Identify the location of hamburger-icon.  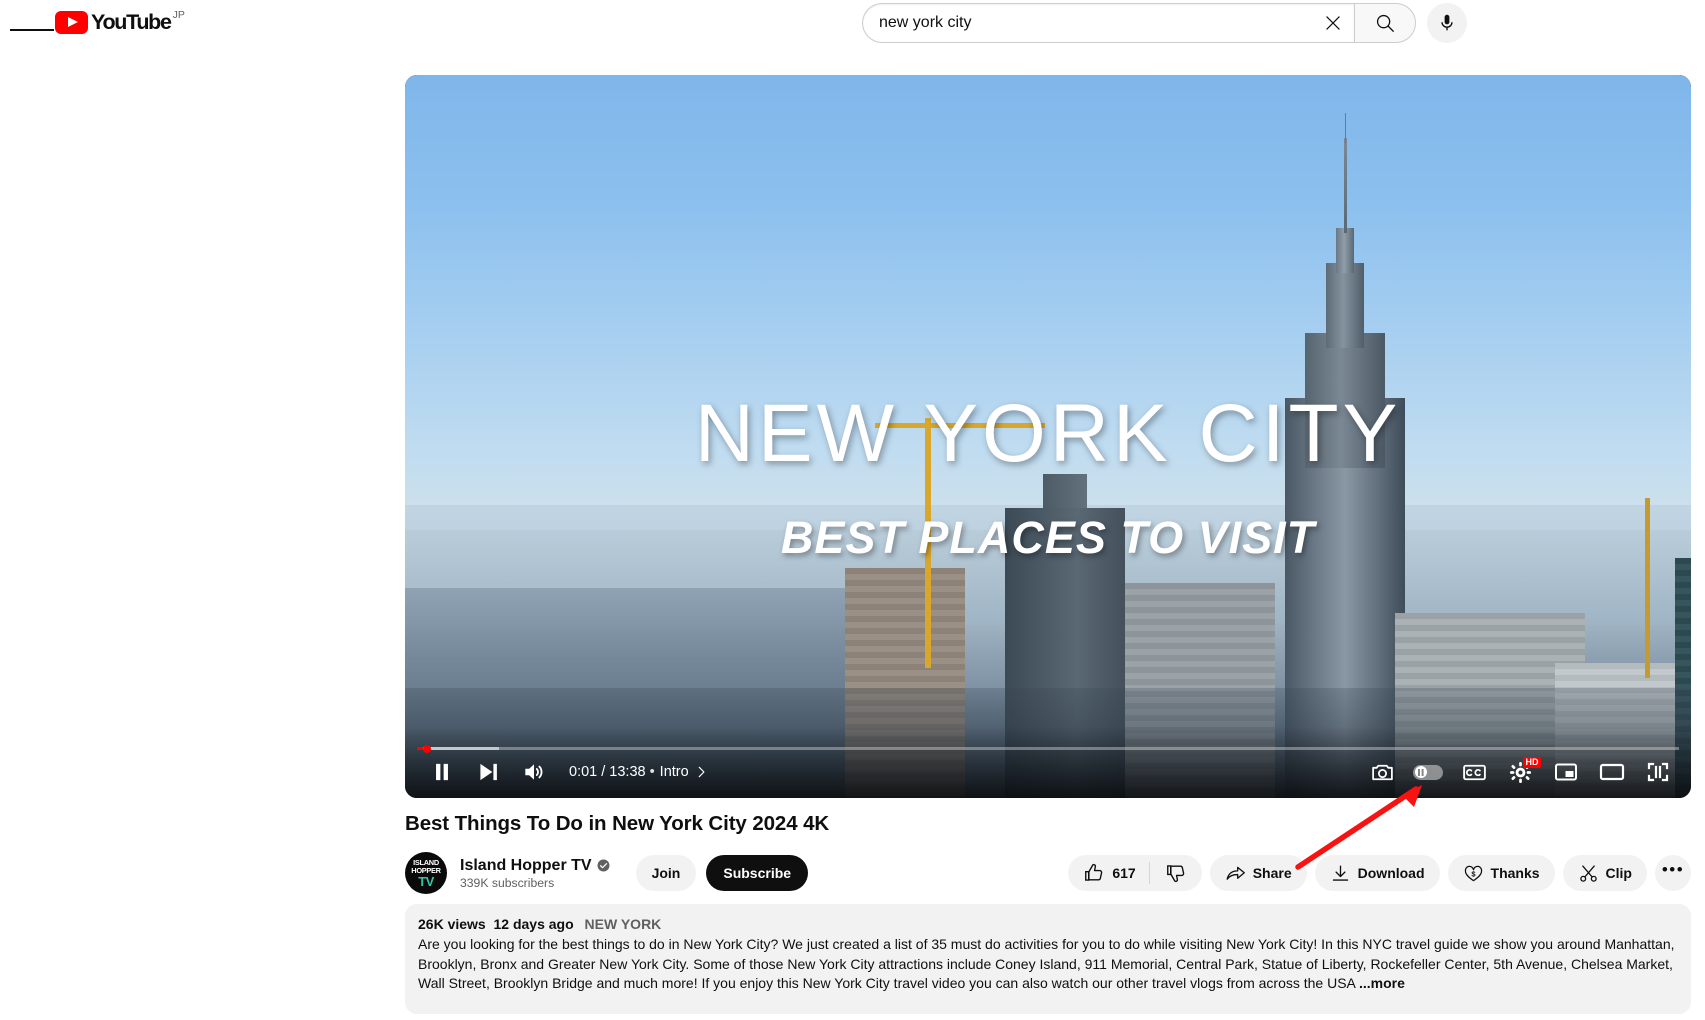
(32, 30).